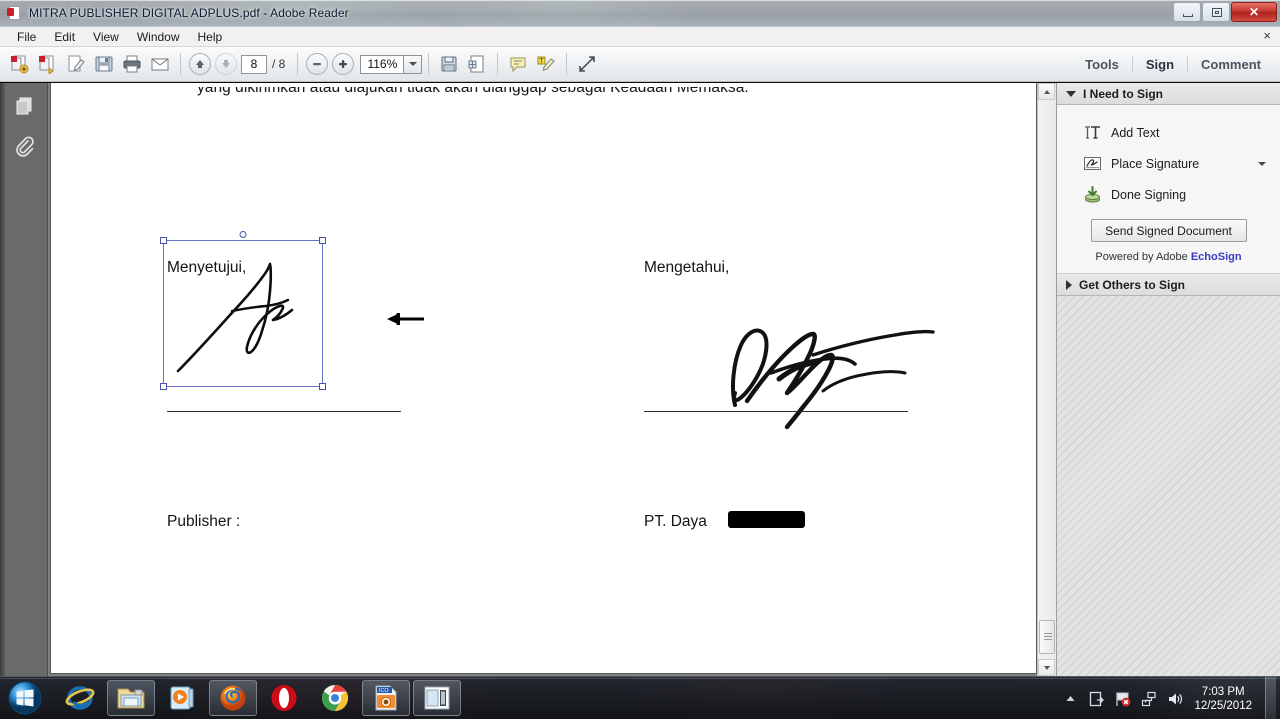  What do you see at coordinates (210, 37) in the screenshot?
I see `menu-item-help: Help` at bounding box center [210, 37].